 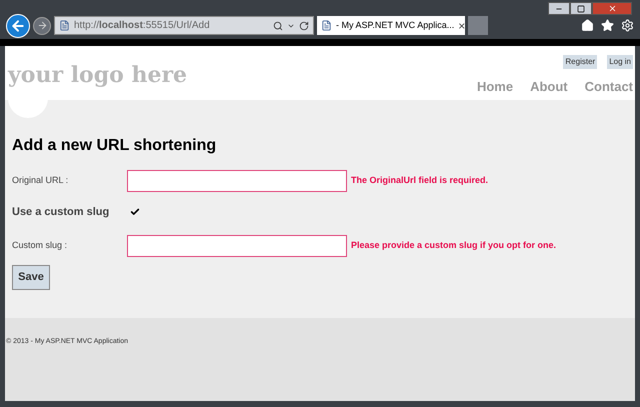 I want to click on address-bar: http://localhost:55515/Url/Add, so click(x=184, y=25).